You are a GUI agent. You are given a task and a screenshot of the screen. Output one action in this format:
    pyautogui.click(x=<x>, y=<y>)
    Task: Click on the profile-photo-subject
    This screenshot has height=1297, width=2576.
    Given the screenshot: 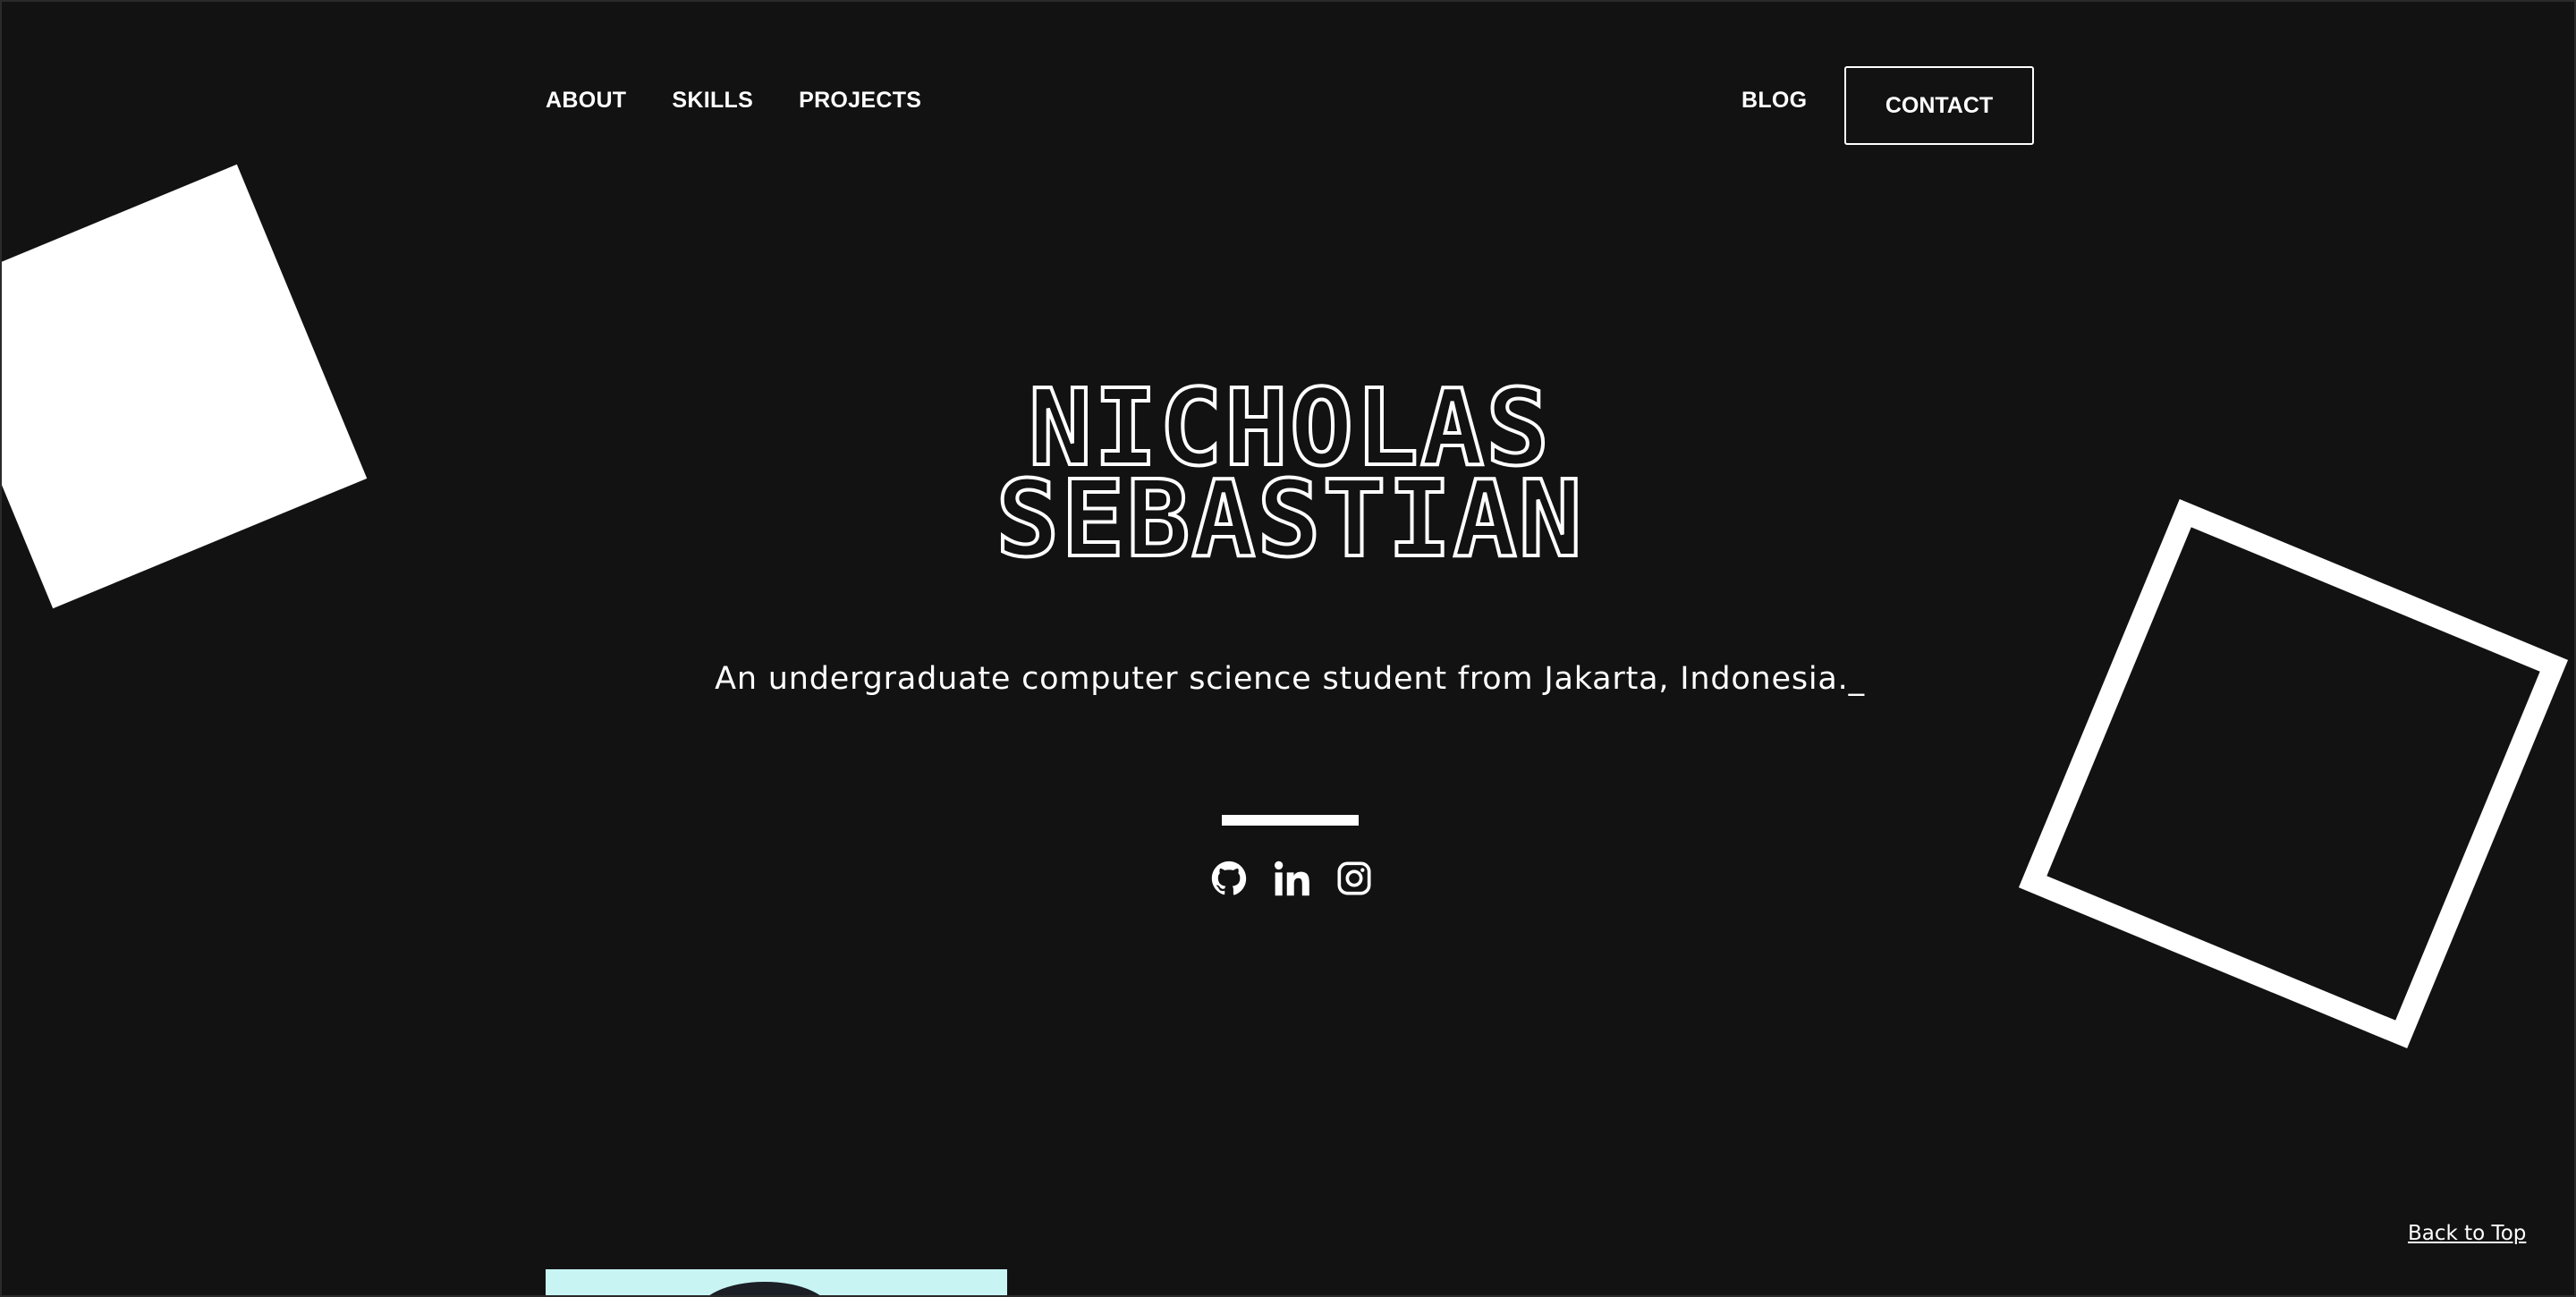 What is the action you would take?
    pyautogui.click(x=765, y=1288)
    